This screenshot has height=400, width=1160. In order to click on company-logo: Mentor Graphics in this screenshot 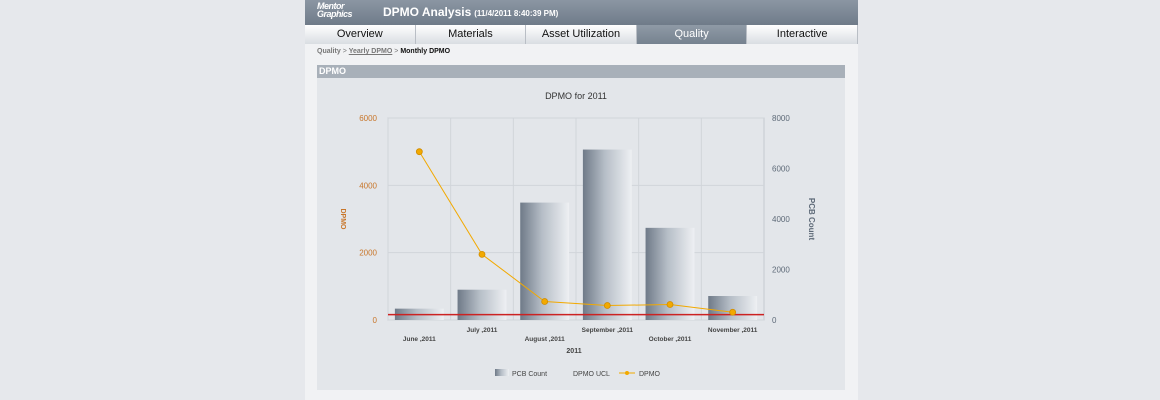, I will do `click(341, 12)`.